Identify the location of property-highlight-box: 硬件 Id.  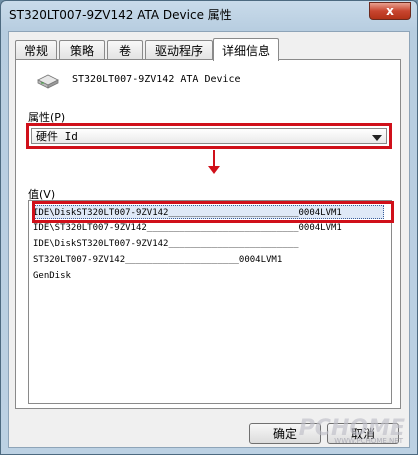
(209, 136).